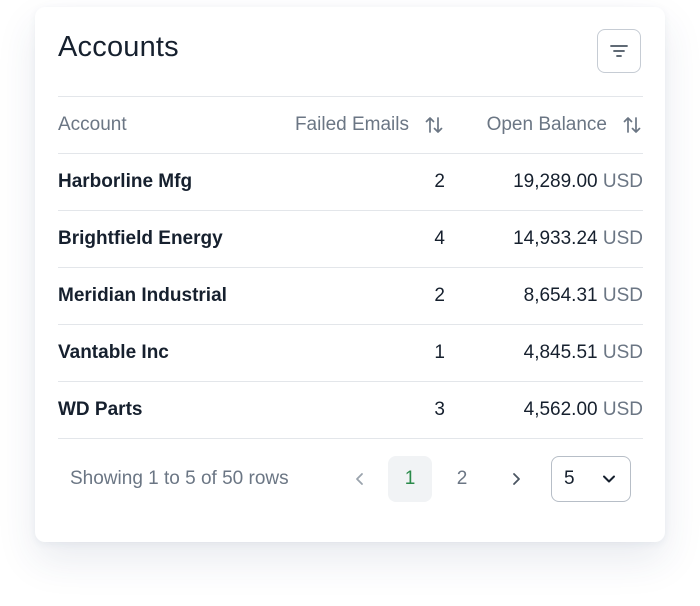 The width and height of the screenshot is (700, 606). What do you see at coordinates (350, 182) in the screenshot?
I see `table-row: Harborline Mfg 2 19,289.00 USD` at bounding box center [350, 182].